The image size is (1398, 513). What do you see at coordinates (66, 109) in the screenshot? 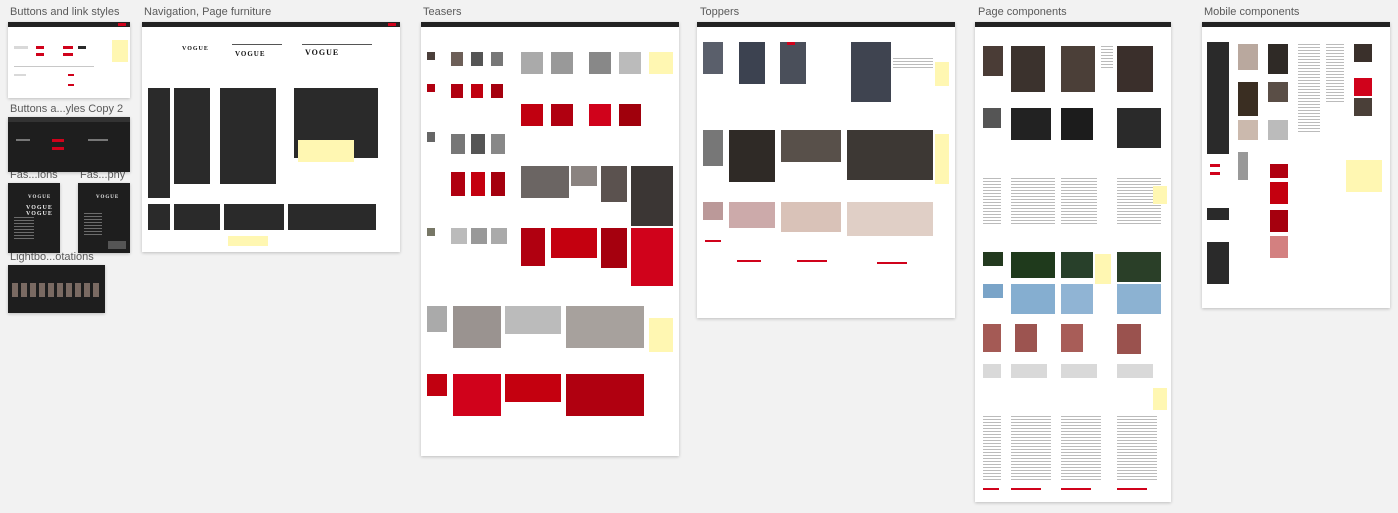
I see `artboard-title-buttons-copy-2: Buttons a...yles Copy 2` at bounding box center [66, 109].